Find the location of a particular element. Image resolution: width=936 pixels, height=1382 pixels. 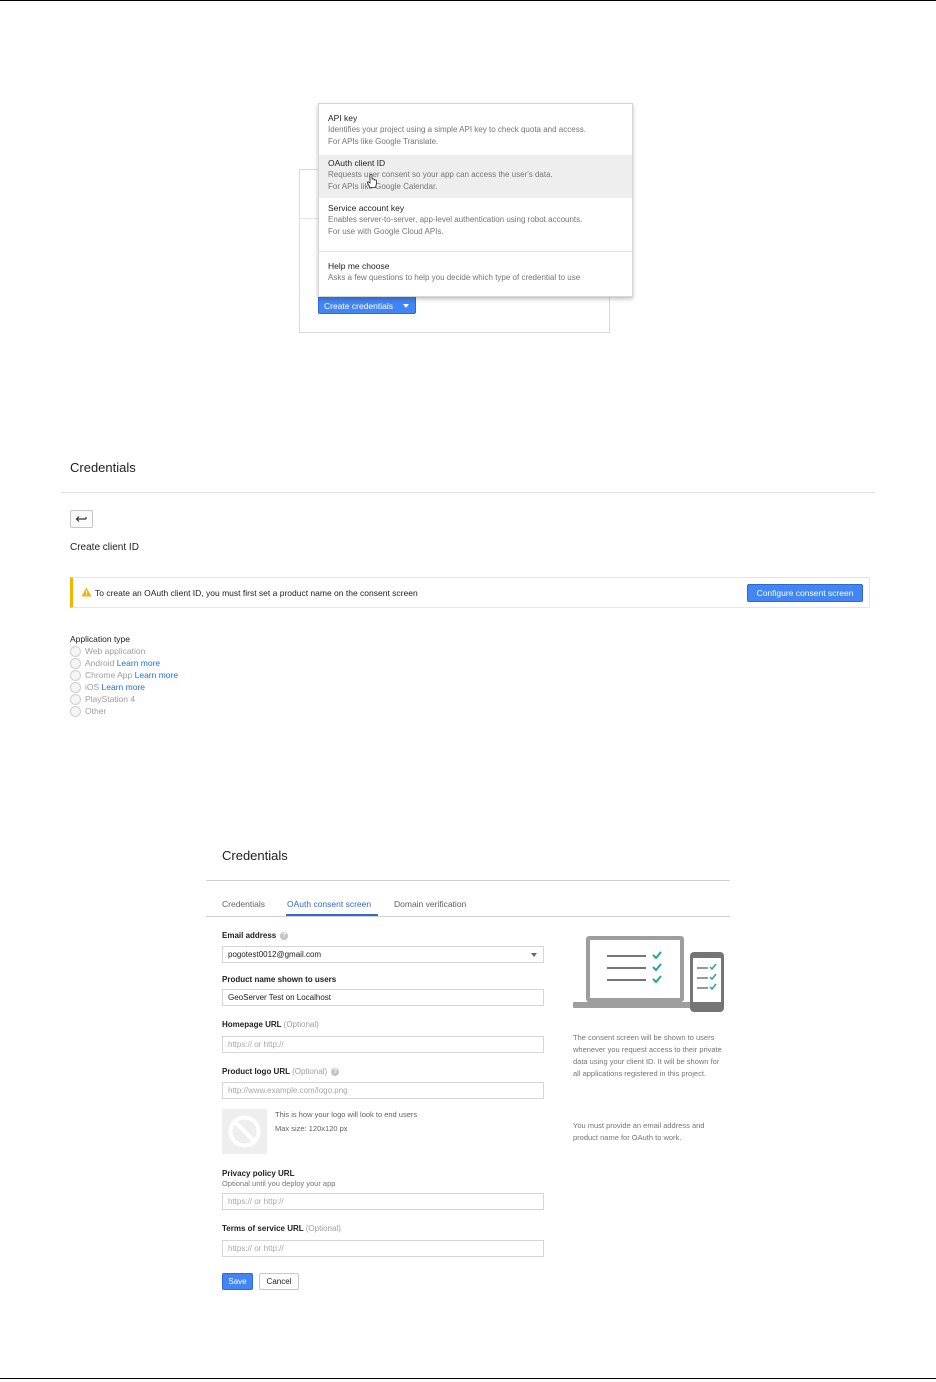

email-value: pogotest0012@gmail.com is located at coordinates (275, 954).